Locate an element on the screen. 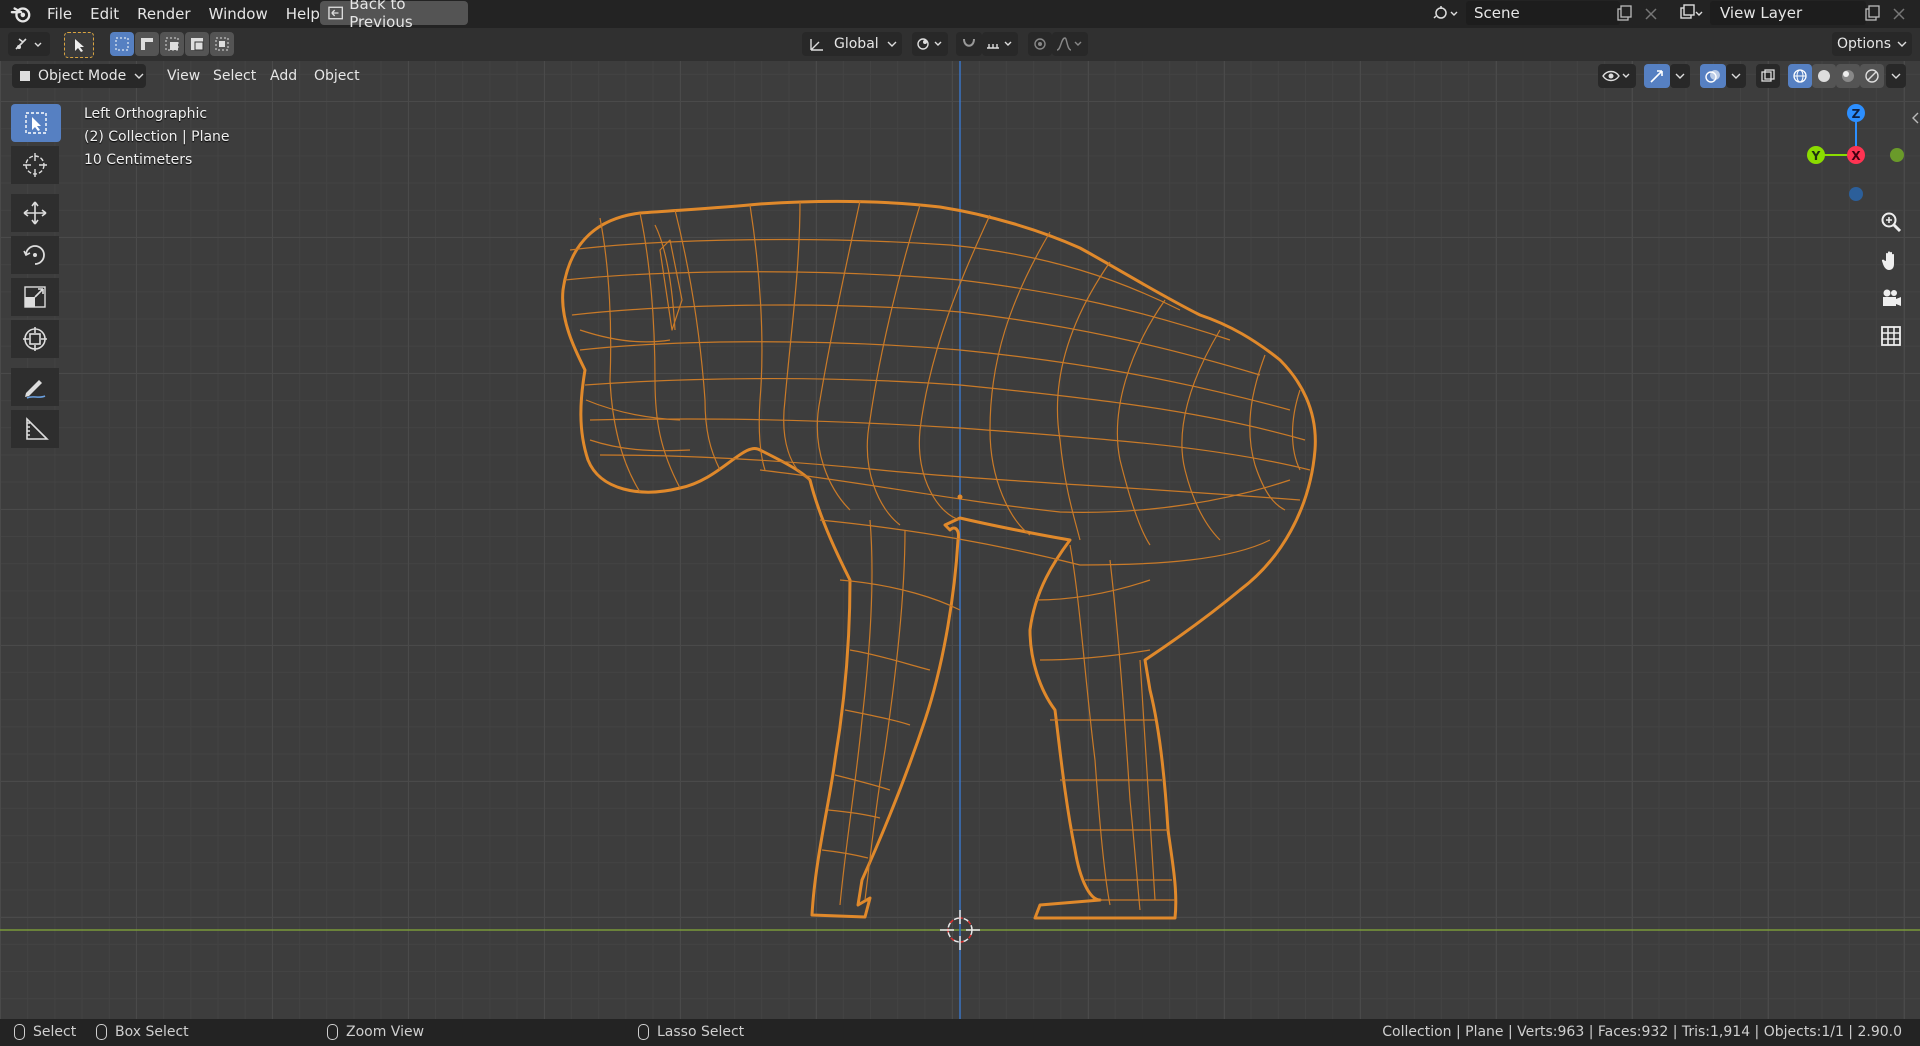 Image resolution: width=1920 pixels, height=1046 pixels. snap-toggle-icon is located at coordinates (969, 44).